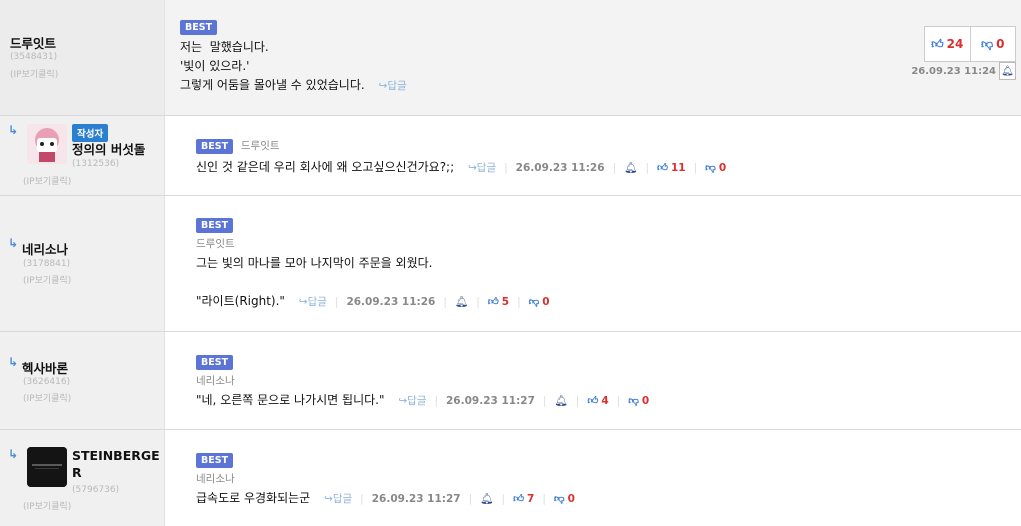  I want to click on upvote-button: 👍︎ 7, so click(524, 499).